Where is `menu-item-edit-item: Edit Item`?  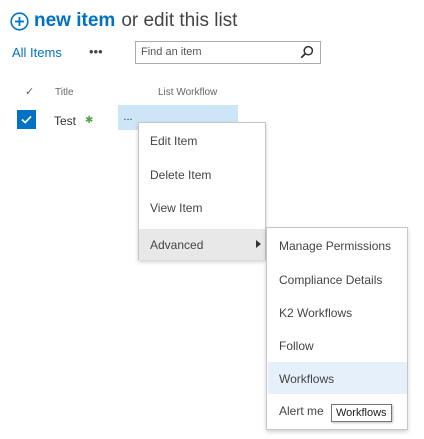
menu-item-edit-item: Edit Item is located at coordinates (173, 141).